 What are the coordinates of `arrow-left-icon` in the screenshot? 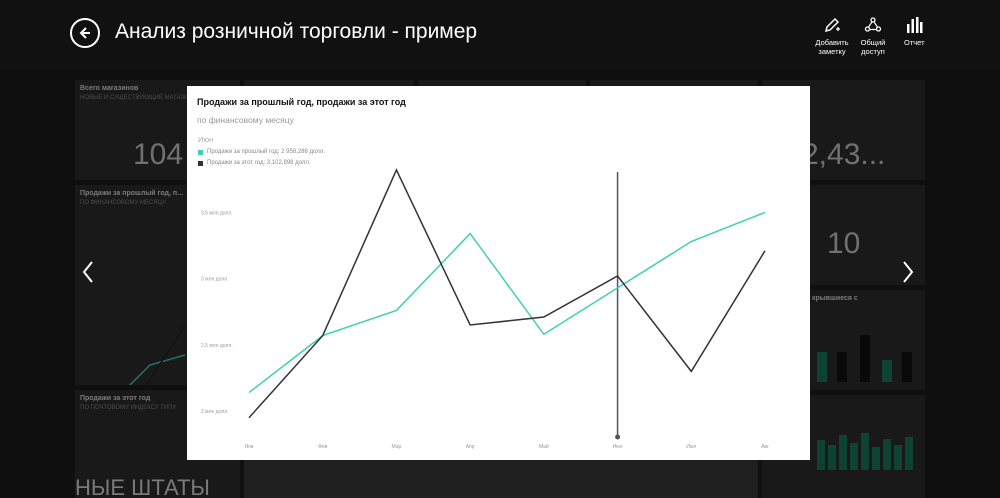 It's located at (84, 33).